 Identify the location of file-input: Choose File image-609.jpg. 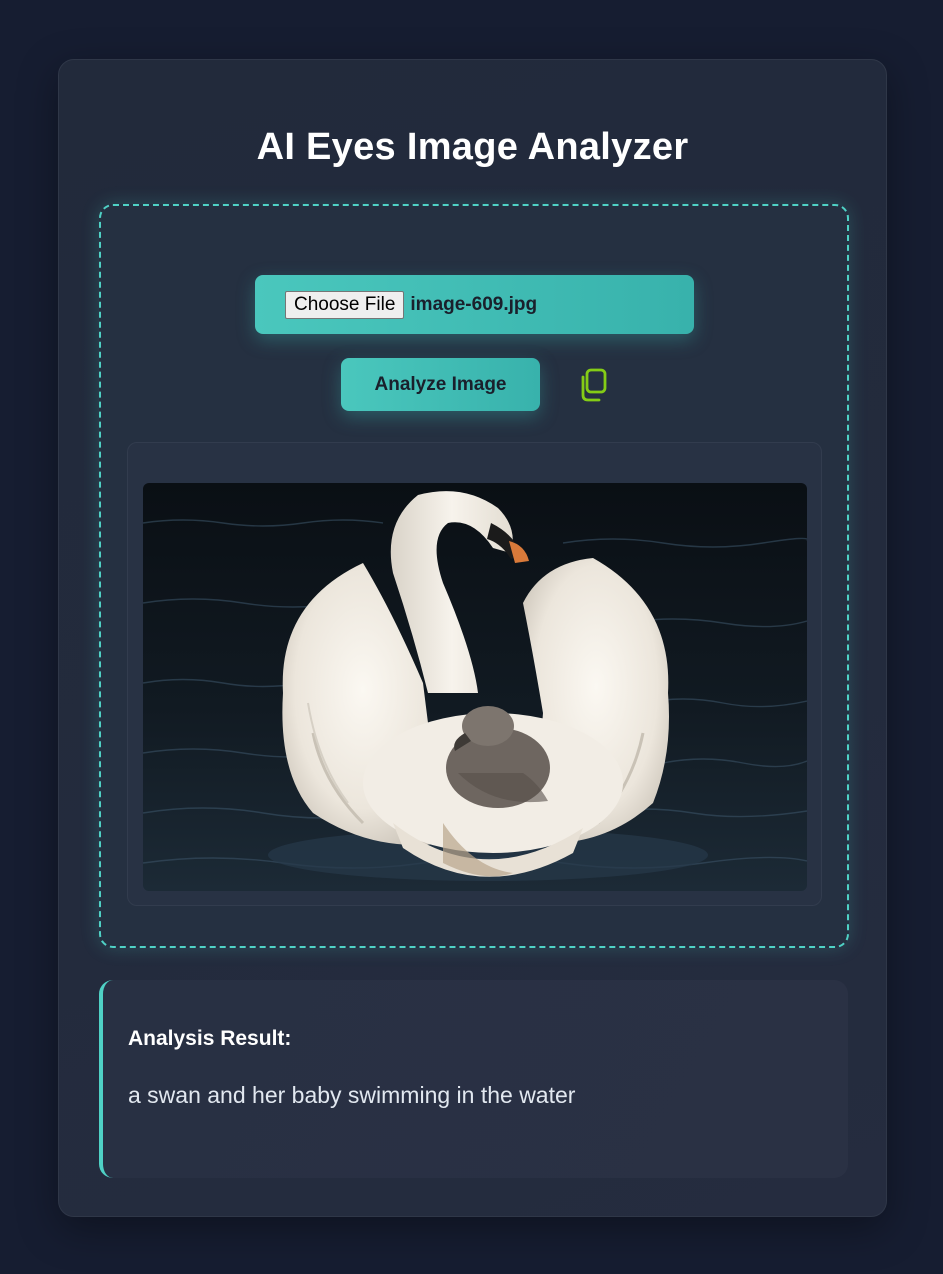
(474, 304).